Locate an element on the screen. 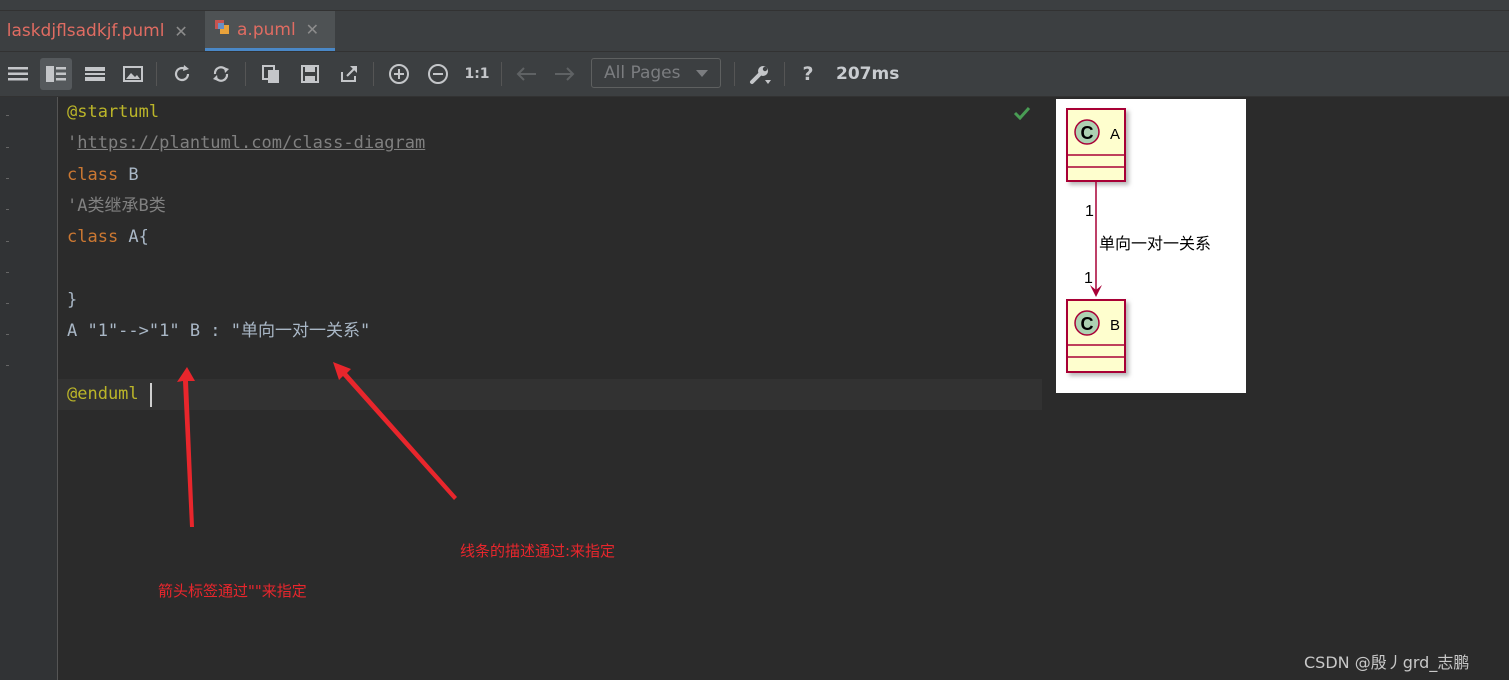 This screenshot has height=680, width=1509. red-arrow-to-label is located at coordinates (395, 431).